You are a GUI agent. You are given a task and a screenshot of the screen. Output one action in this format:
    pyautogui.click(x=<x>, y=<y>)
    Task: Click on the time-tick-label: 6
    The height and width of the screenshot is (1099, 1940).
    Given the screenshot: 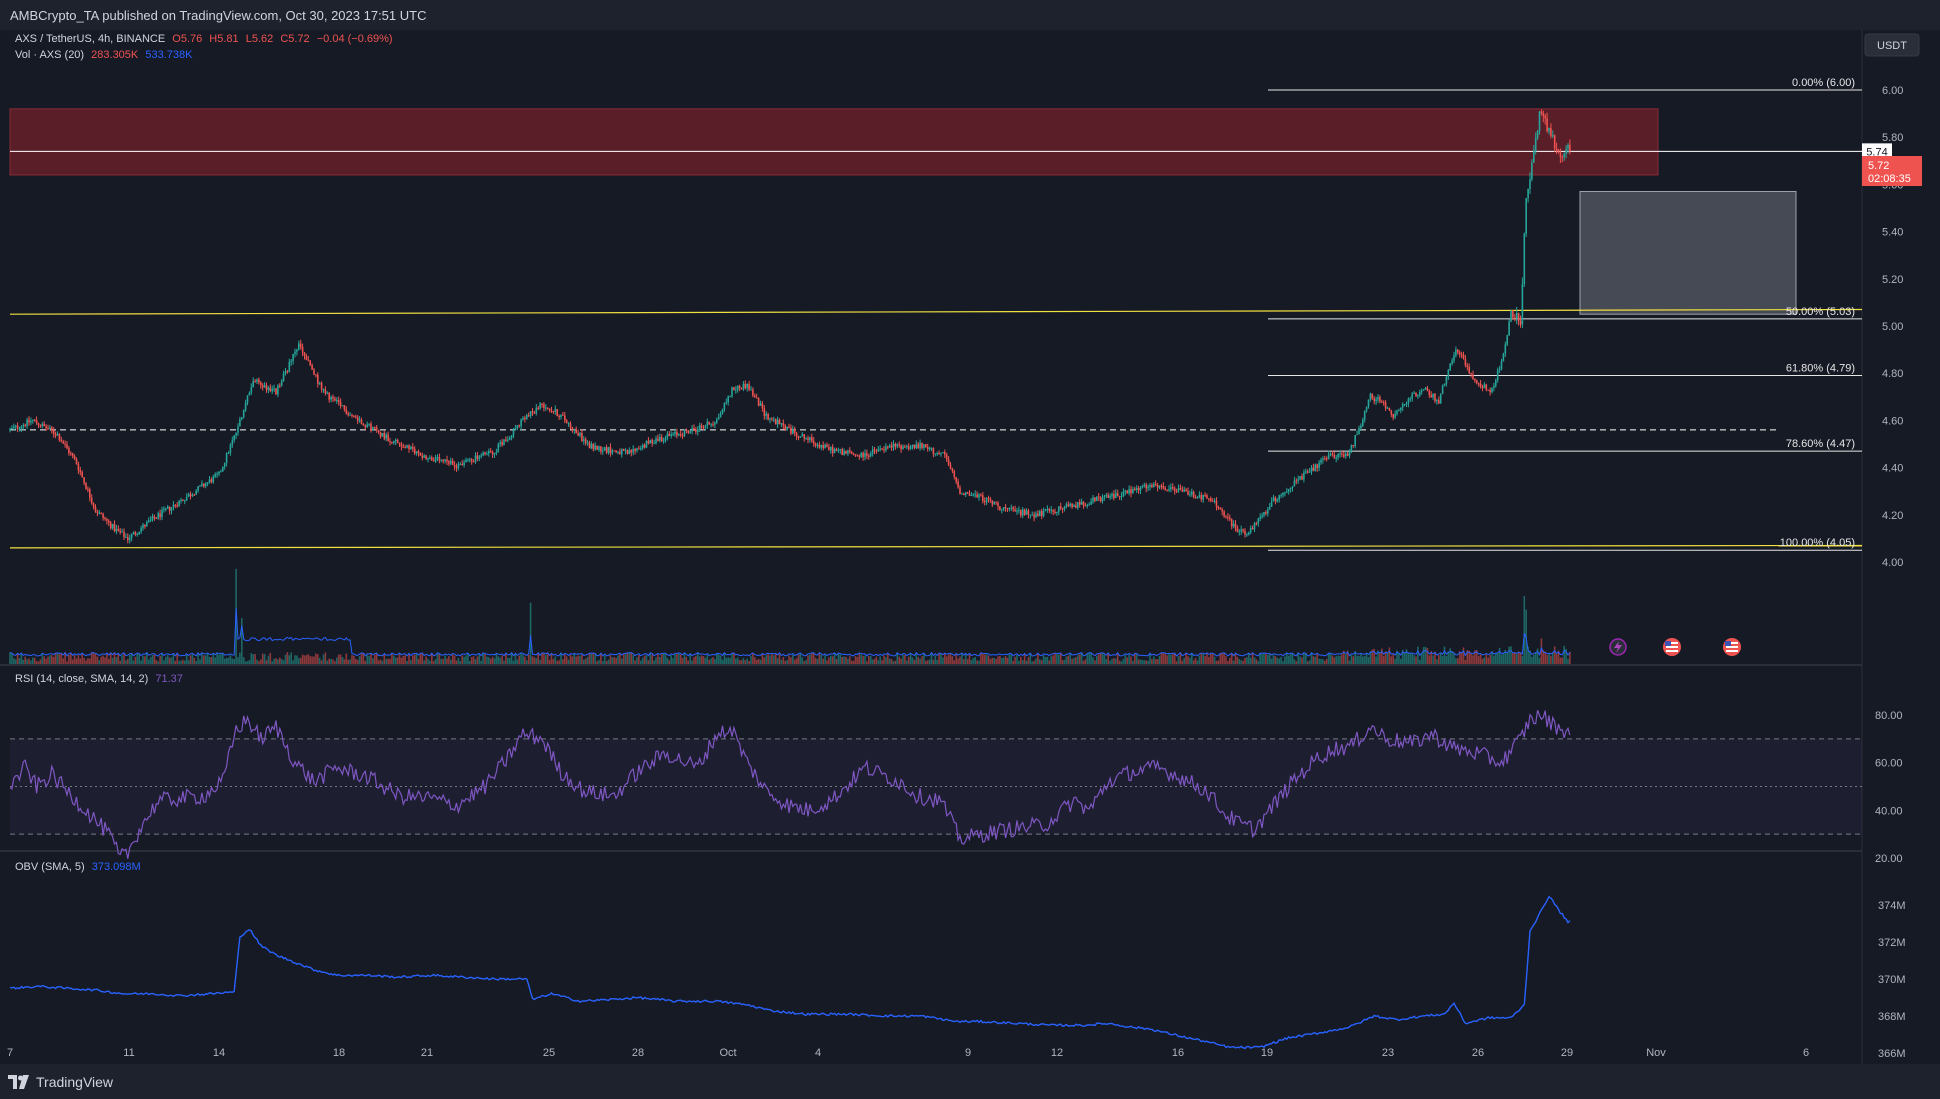 What is the action you would take?
    pyautogui.click(x=1806, y=1053)
    